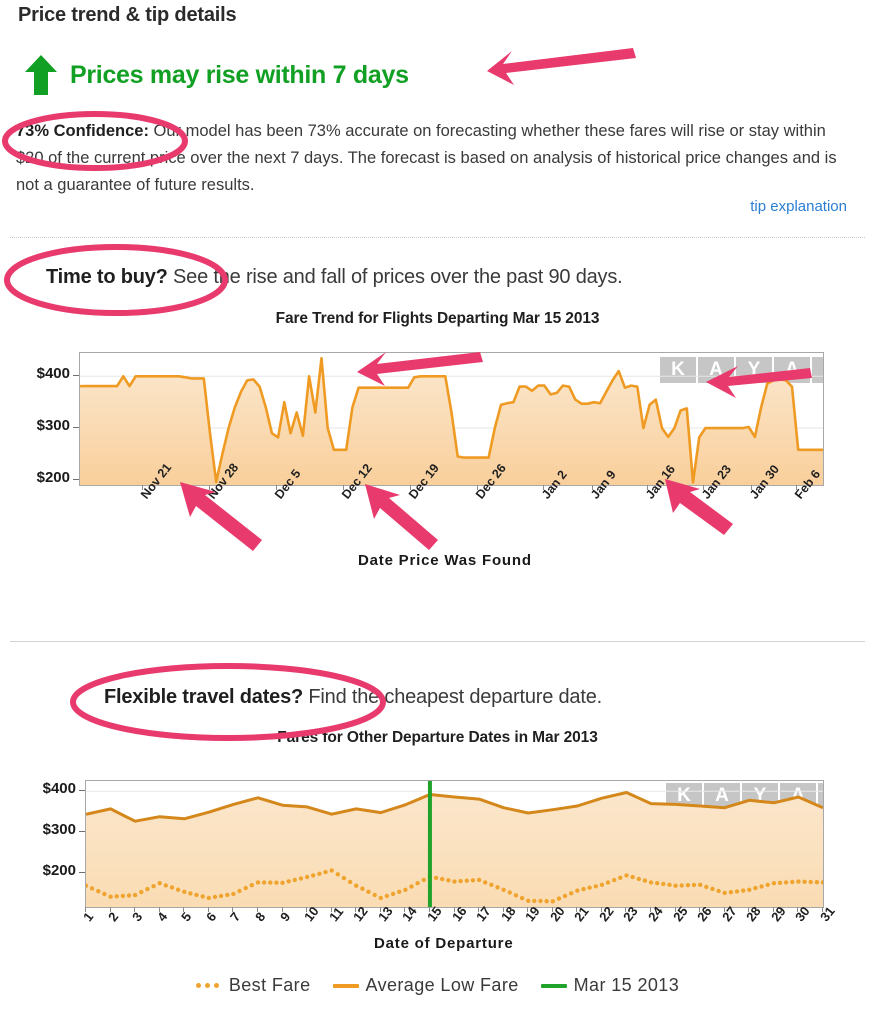 This screenshot has height=1024, width=875. I want to click on other-dates-plot-area: KAYAK, so click(454, 844).